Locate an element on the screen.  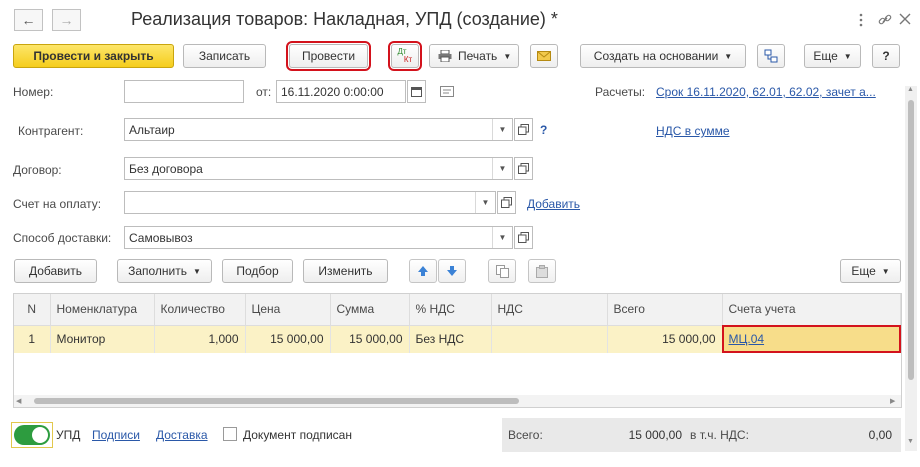
contractor-input: Альтаир ▼ is located at coordinates (318, 129).